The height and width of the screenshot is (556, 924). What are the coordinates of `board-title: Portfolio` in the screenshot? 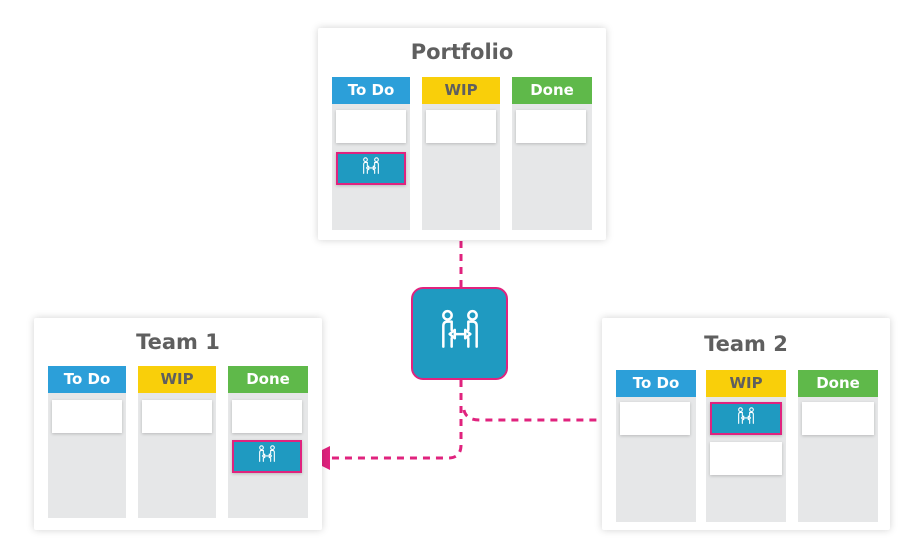 It's located at (462, 52).